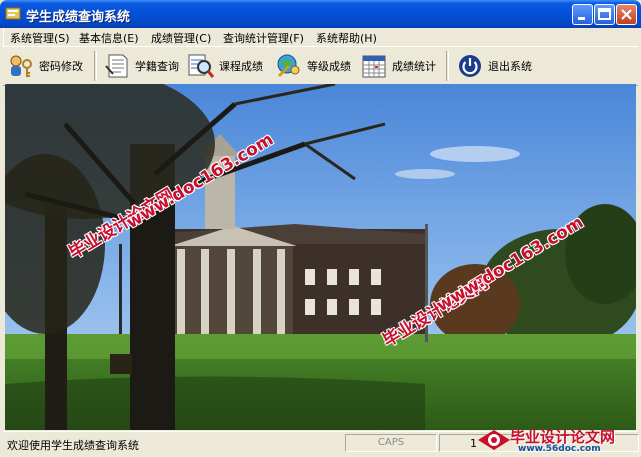 Image resolution: width=641 pixels, height=457 pixels. Describe the element at coordinates (346, 38) in the screenshot. I see `menu-help: 系统帮助(H)` at that location.